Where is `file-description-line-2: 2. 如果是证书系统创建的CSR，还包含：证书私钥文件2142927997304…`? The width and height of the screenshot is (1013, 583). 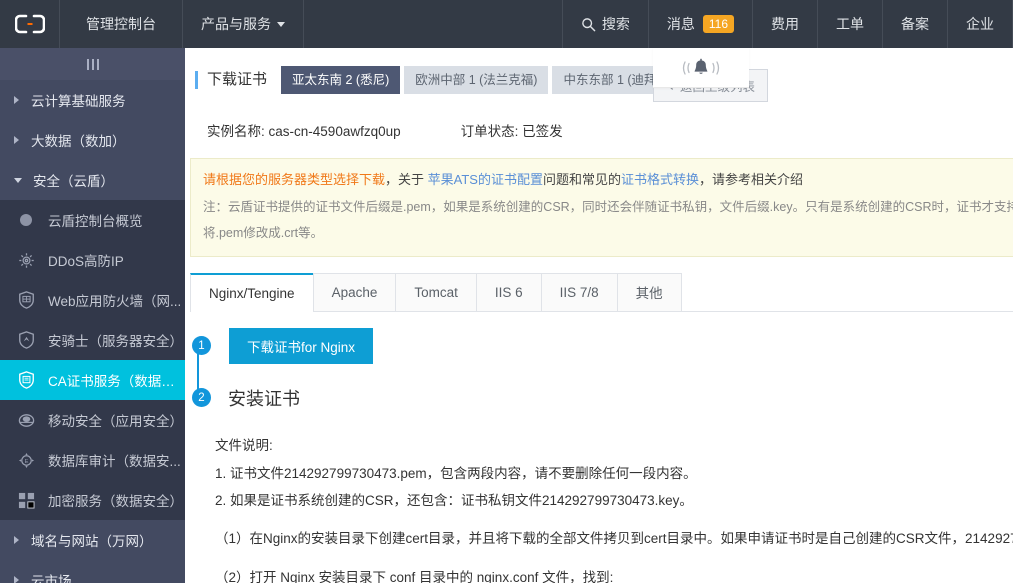 file-description-line-2: 2. 如果是证书系统创建的CSR，还包含：证书私钥文件2142927997304… is located at coordinates (454, 501).